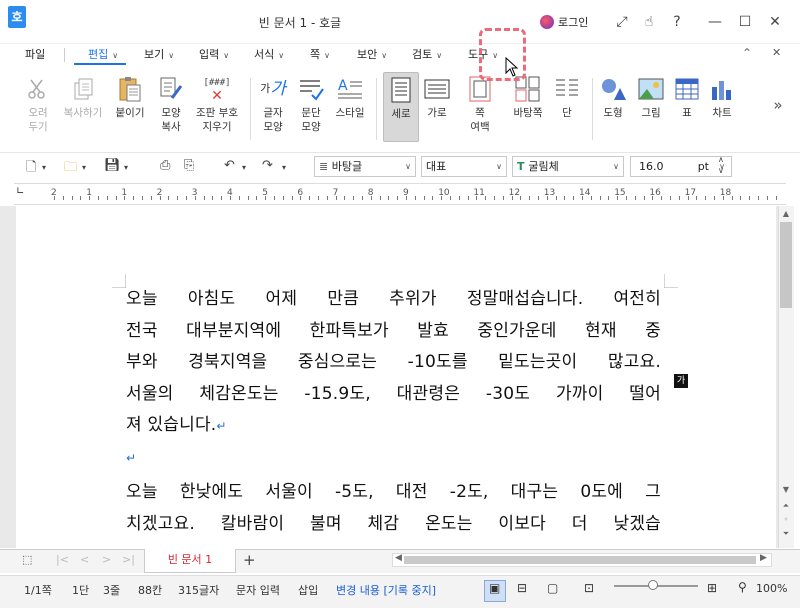 This screenshot has width=800, height=608. What do you see at coordinates (44, 167) in the screenshot?
I see `new-doc-dropdown-icon: ▾` at bounding box center [44, 167].